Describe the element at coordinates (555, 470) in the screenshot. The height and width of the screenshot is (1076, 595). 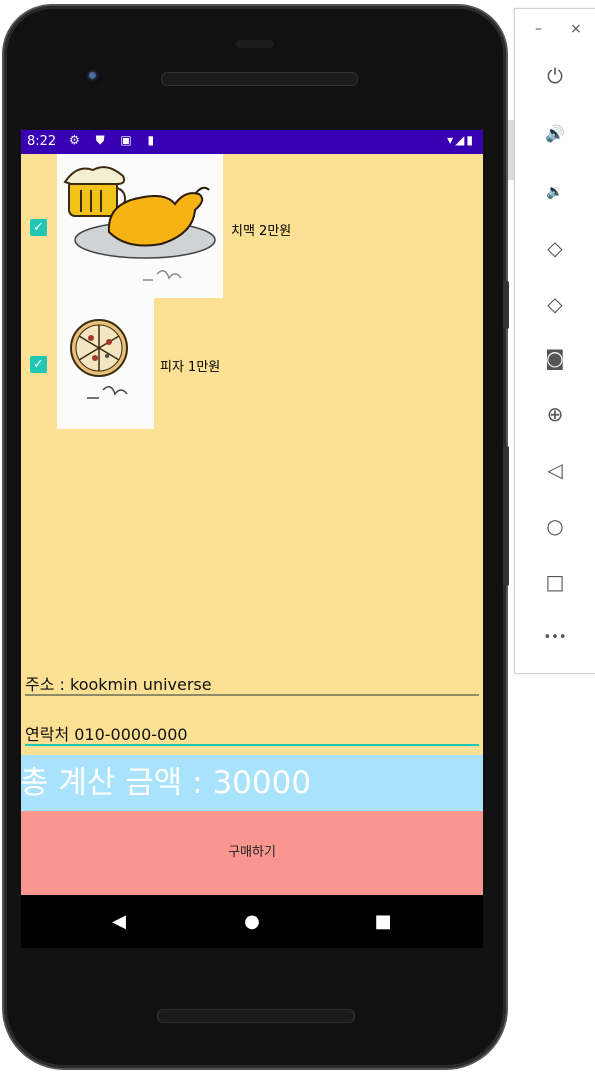
I see `back-icon: ◁` at that location.